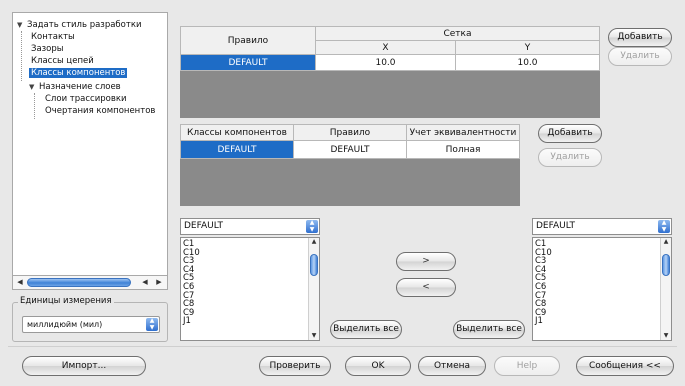 This screenshot has height=386, width=685. I want to click on grid-cell-x: 10.0, so click(385, 62).